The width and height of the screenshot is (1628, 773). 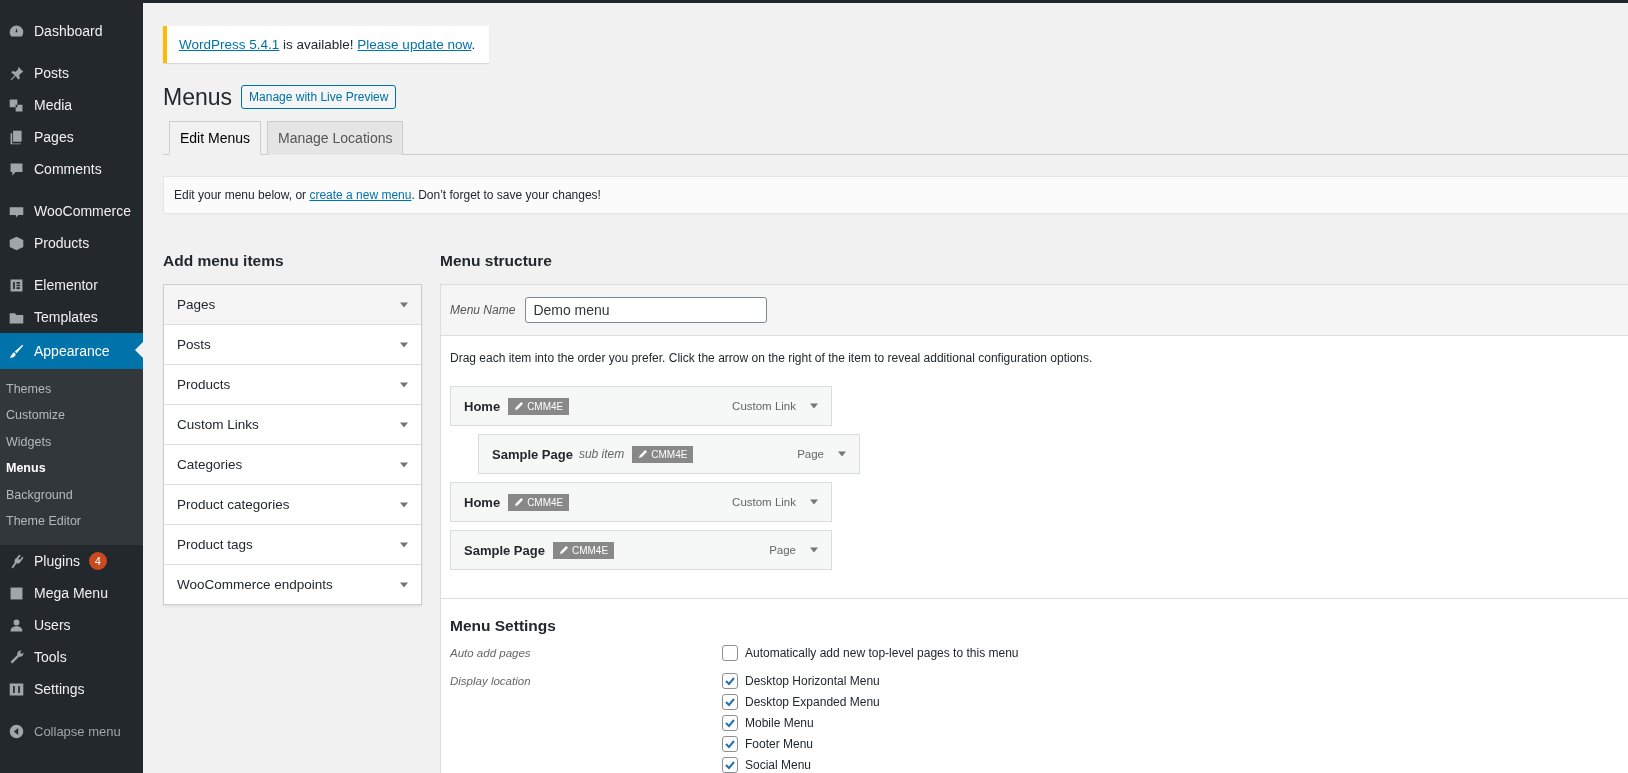 What do you see at coordinates (882, 653) in the screenshot?
I see `checkbox-label: Automatically add new top-level pages to this menu` at bounding box center [882, 653].